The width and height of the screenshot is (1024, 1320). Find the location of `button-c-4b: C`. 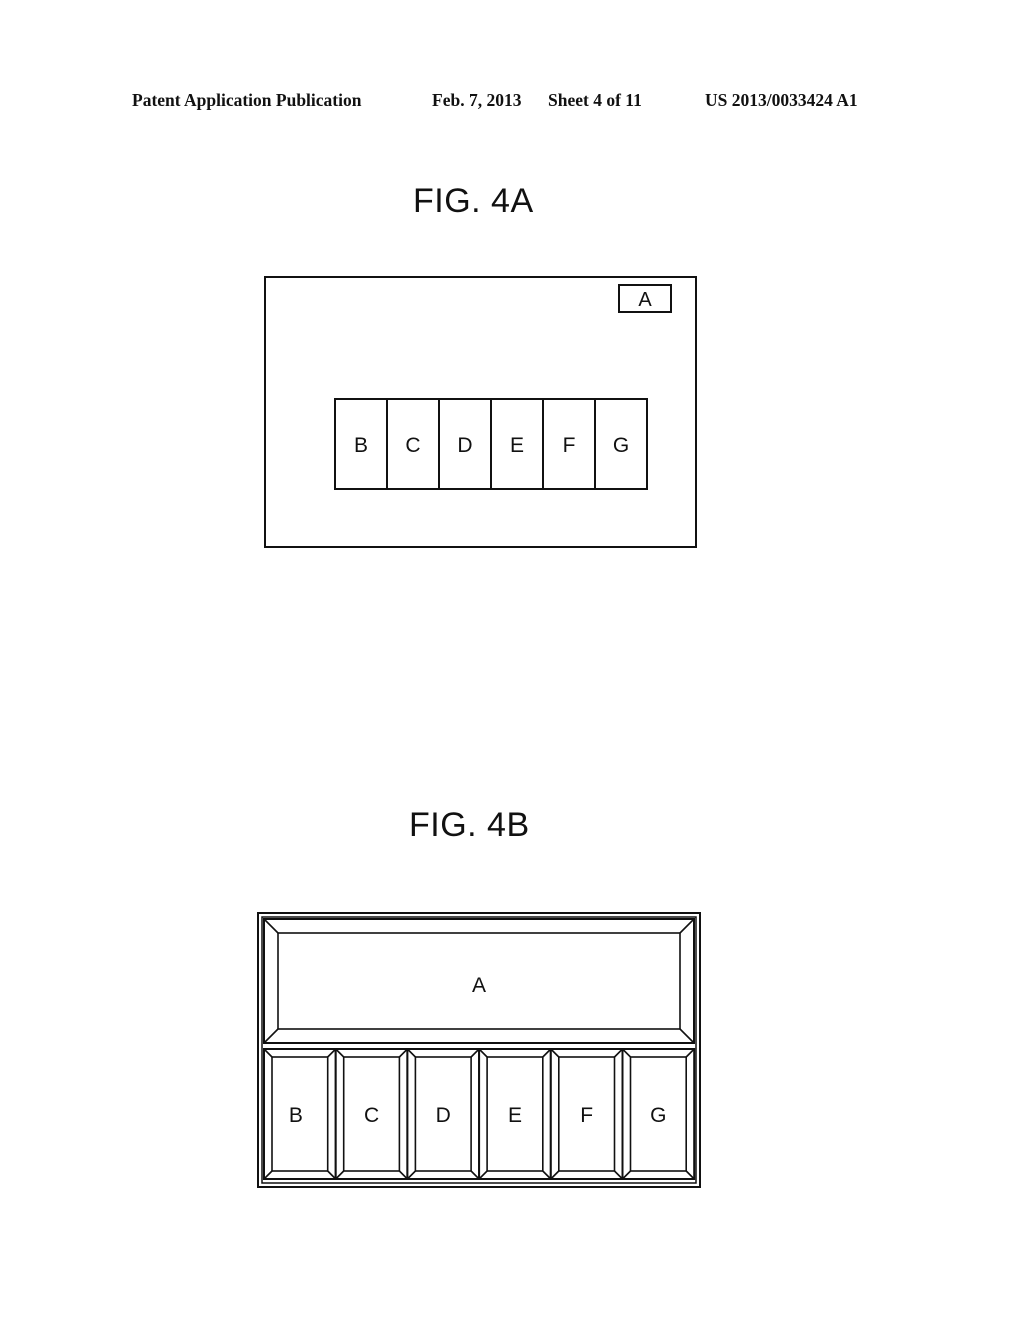

button-c-4b: C is located at coordinates (371, 1114).